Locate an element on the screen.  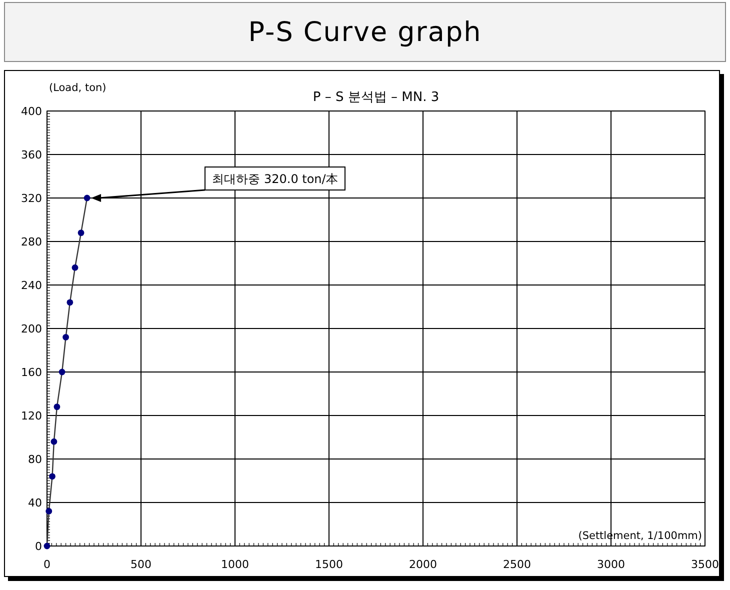
y-tick-label: 400 is located at coordinates (31, 111).